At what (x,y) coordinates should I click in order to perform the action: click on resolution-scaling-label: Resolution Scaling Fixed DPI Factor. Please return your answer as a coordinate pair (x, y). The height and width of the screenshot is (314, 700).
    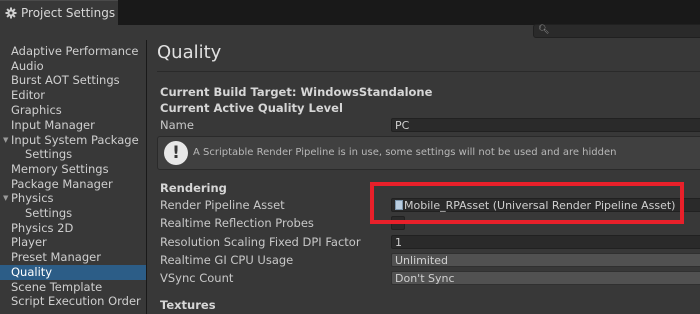
    Looking at the image, I should click on (260, 242).